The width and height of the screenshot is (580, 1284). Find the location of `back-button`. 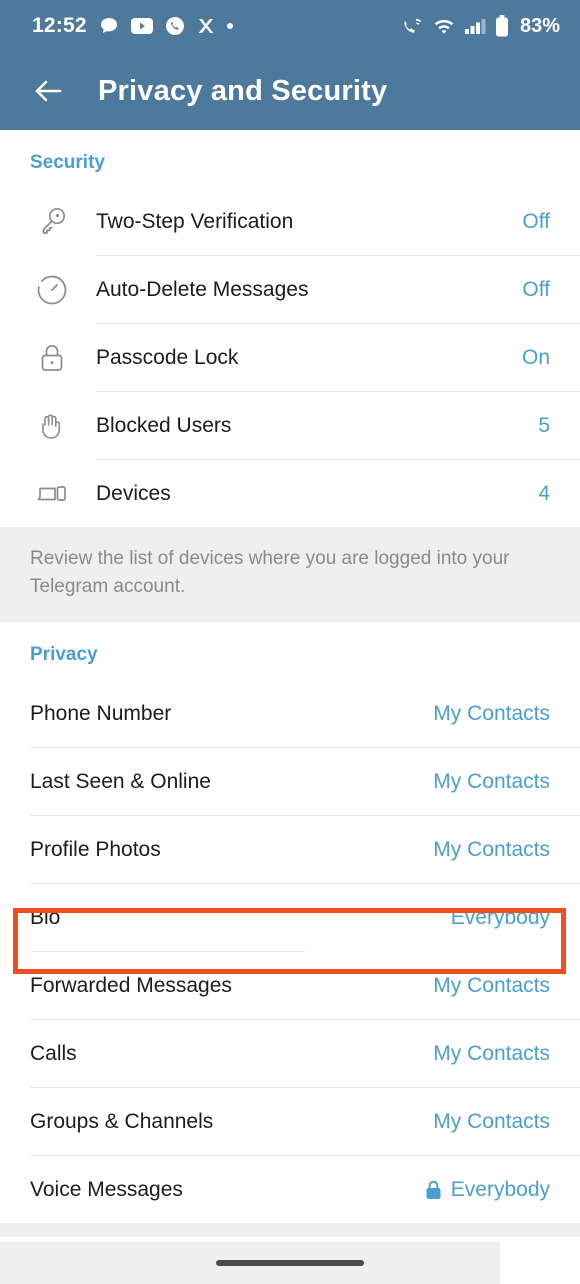

back-button is located at coordinates (48, 91).